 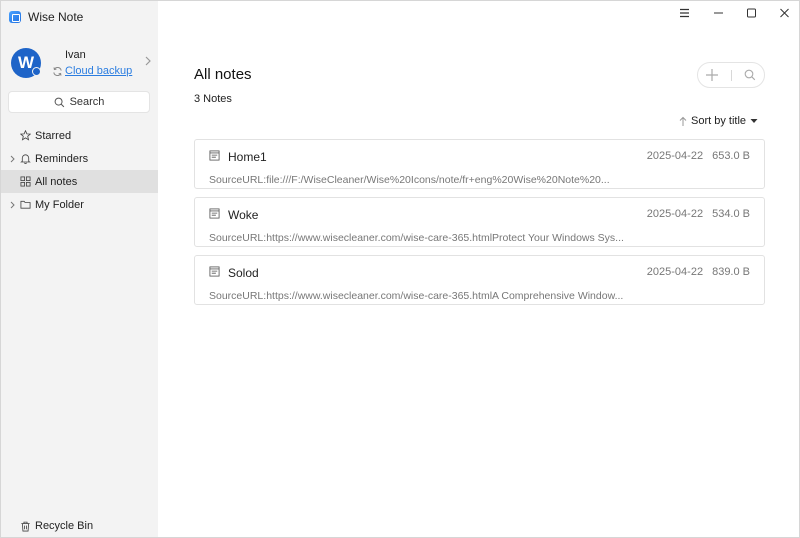 I want to click on sidebar-item-label: Starred, so click(x=53, y=135).